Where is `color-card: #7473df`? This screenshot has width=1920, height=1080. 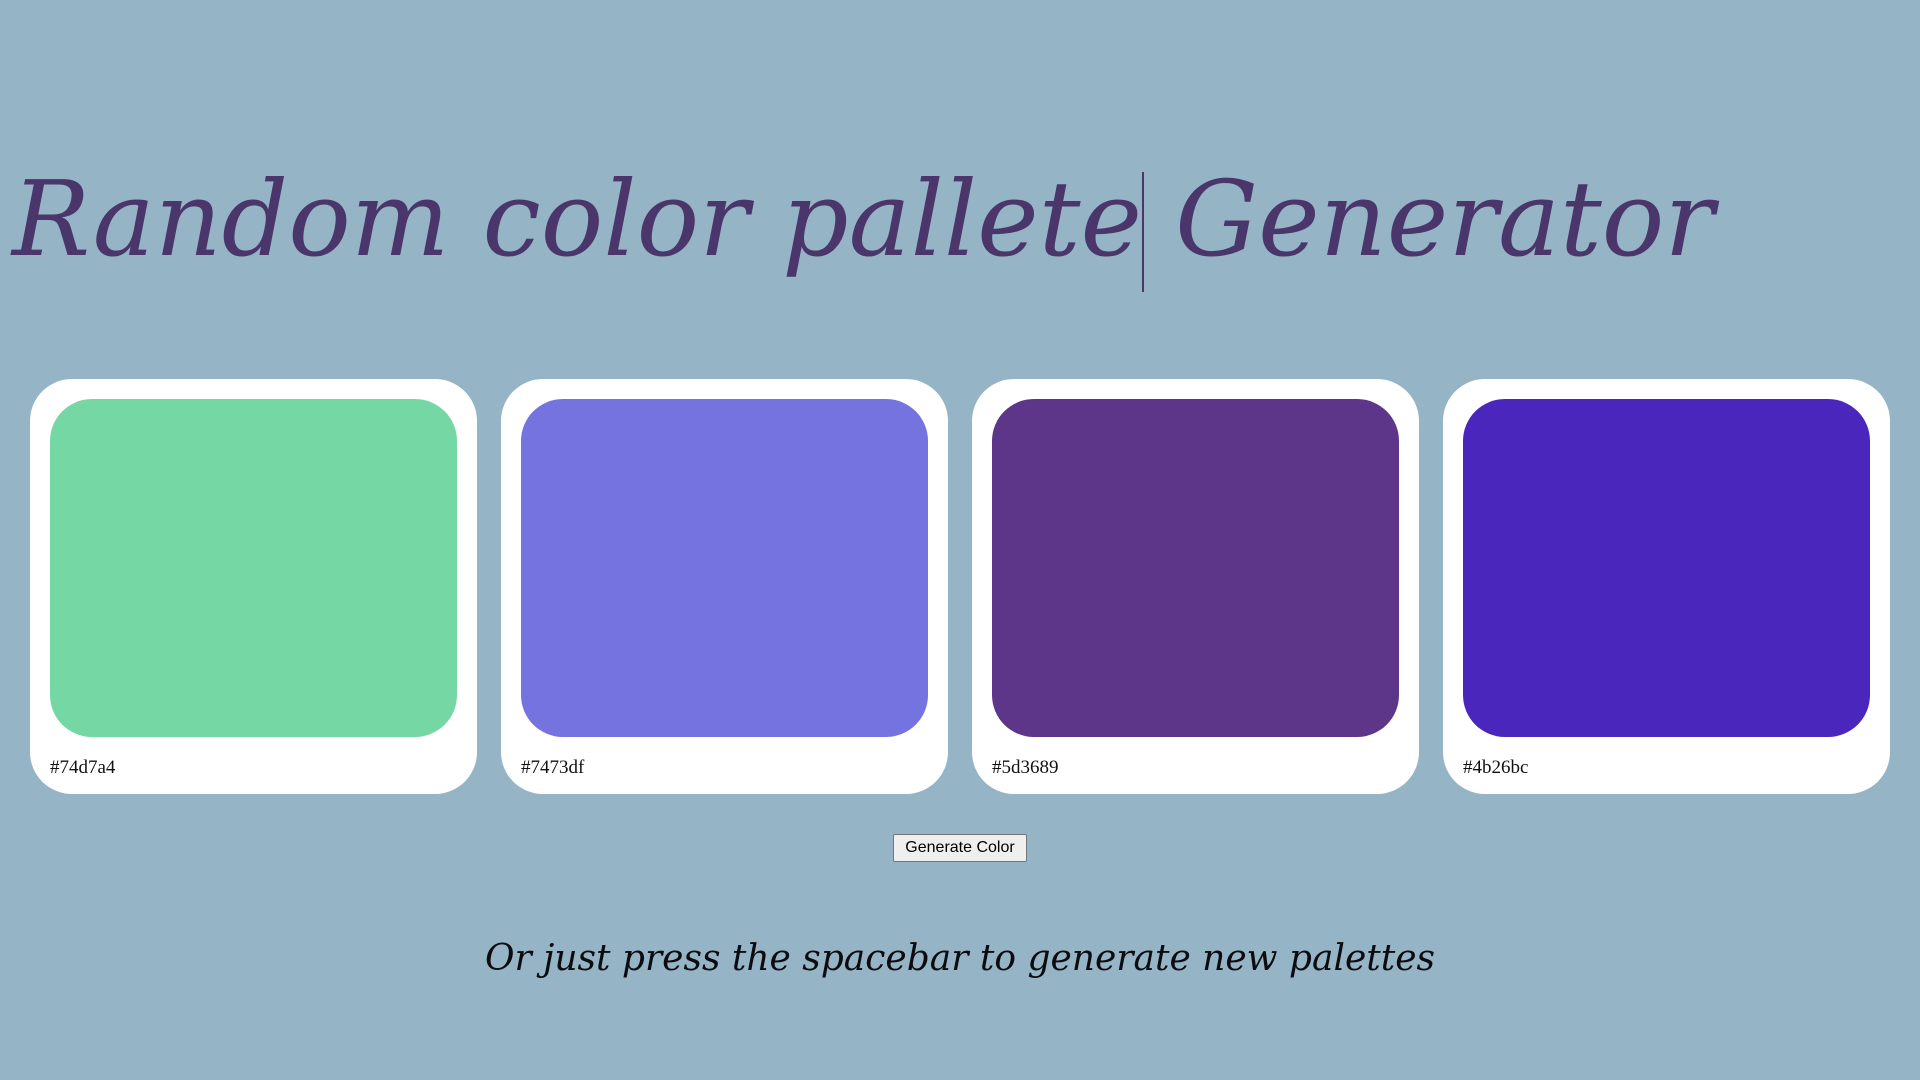 color-card: #7473df is located at coordinates (724, 586).